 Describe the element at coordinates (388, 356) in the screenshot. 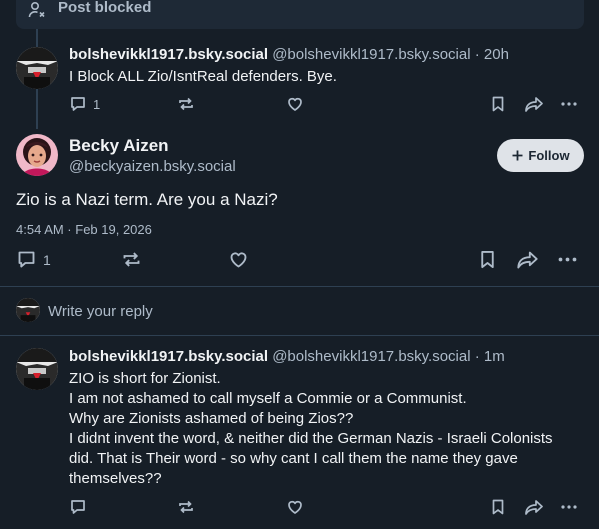

I see `post2-author-meta: @bolshevikkl1917.bsky.social · 1m` at that location.